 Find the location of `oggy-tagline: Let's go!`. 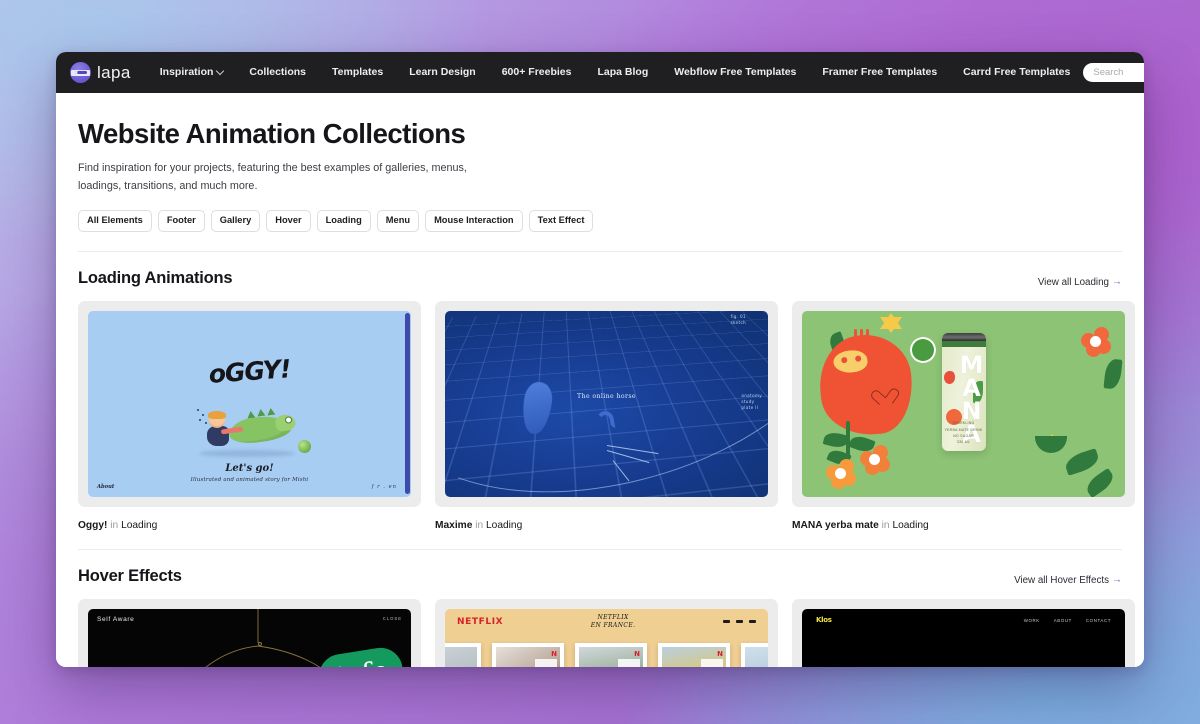

oggy-tagline: Let's go! is located at coordinates (249, 468).